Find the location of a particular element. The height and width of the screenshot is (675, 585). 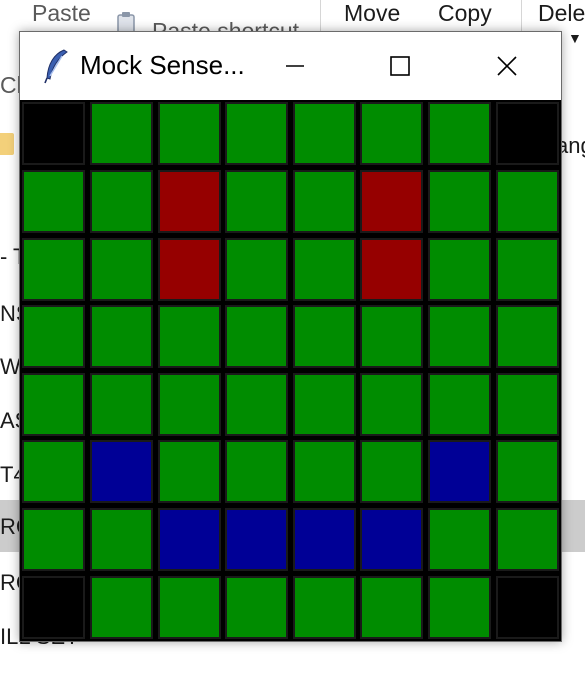

maximize-icon is located at coordinates (400, 66).